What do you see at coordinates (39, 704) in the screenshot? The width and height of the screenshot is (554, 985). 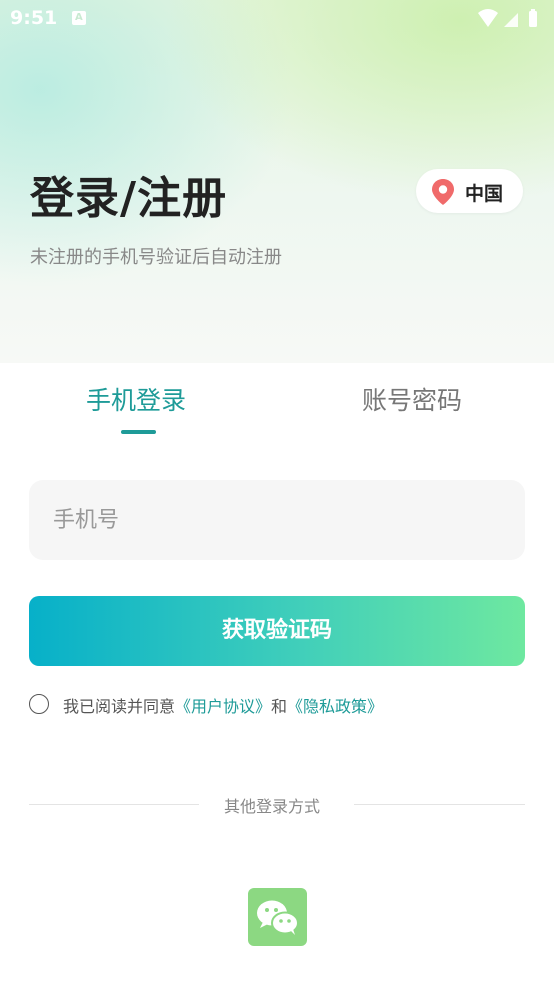 I see `agreement-checkbox` at bounding box center [39, 704].